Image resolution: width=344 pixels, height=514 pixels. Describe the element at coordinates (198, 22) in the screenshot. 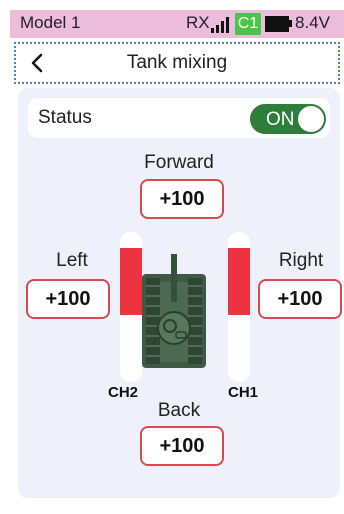

I see `rx-label: RX` at that location.